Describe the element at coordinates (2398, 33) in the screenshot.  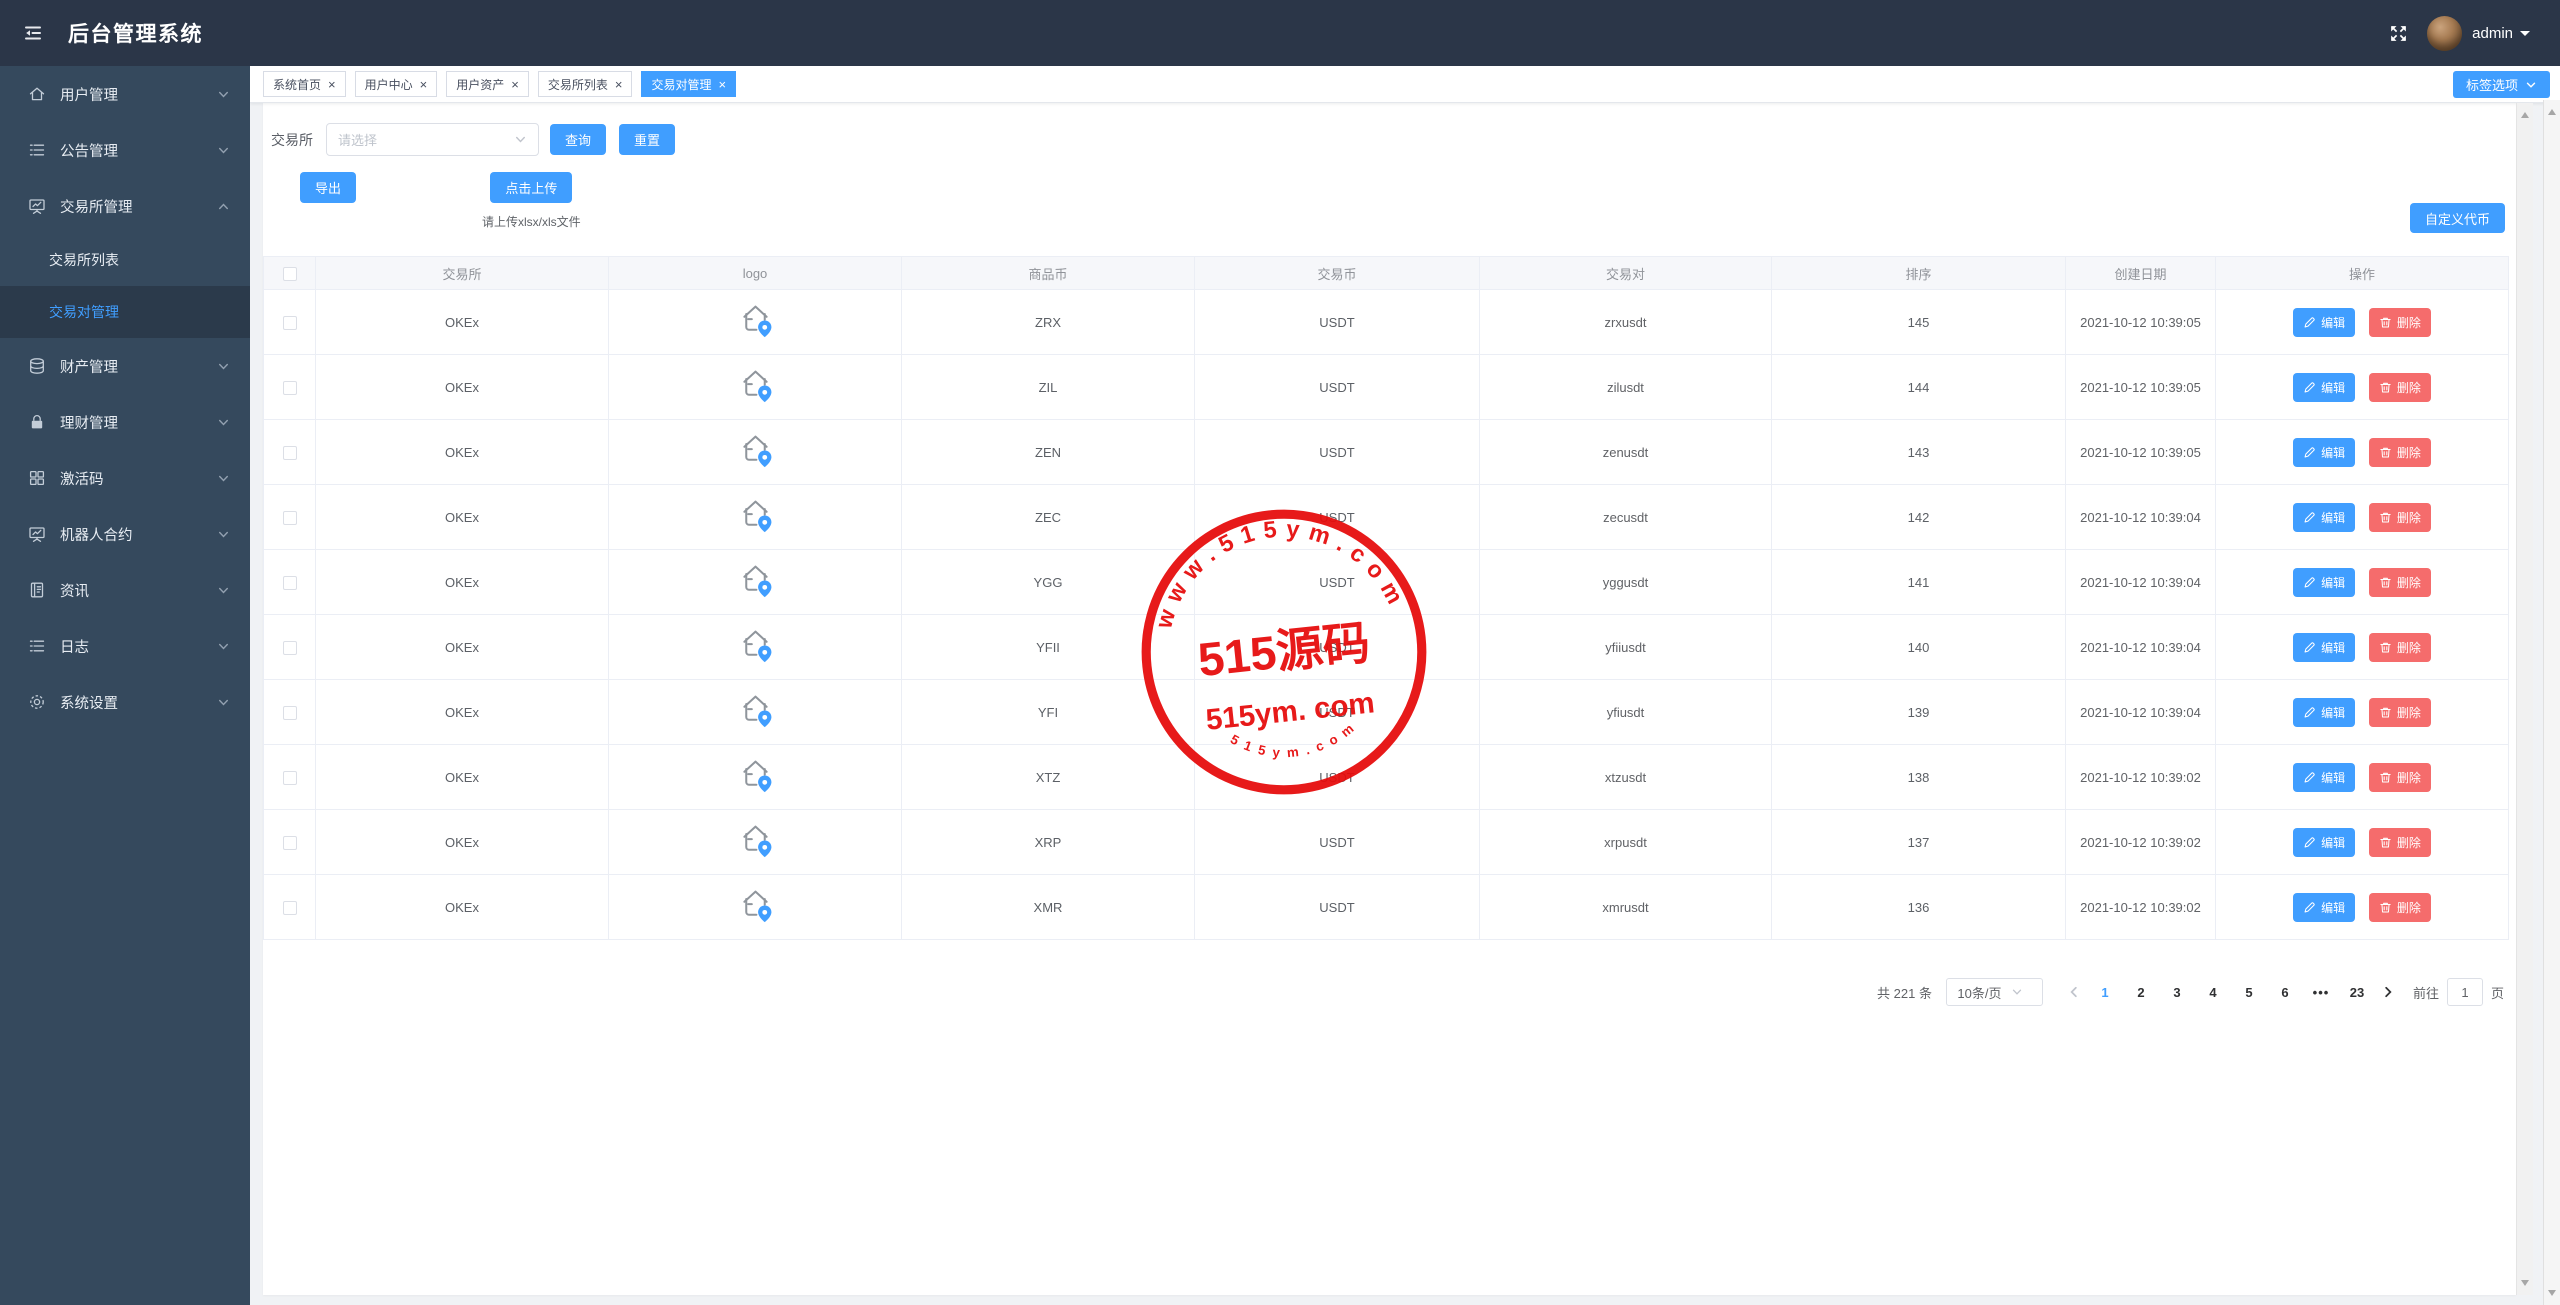
I see `fullscreen-icon` at that location.